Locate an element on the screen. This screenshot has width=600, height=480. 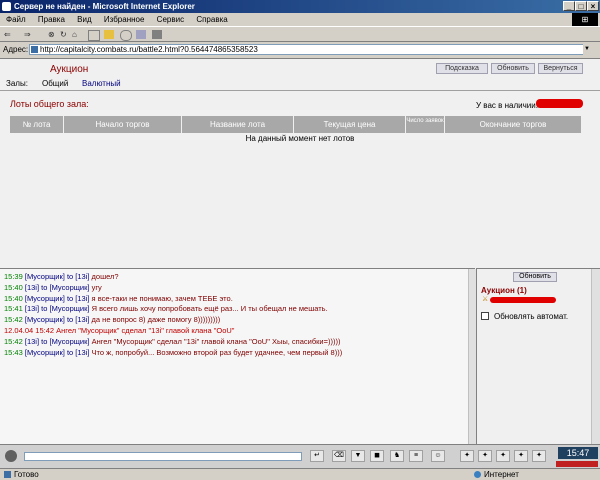
chat-line: 15:40 [13i] to [Мусорщик] угу is located at coordinates (53, 287).